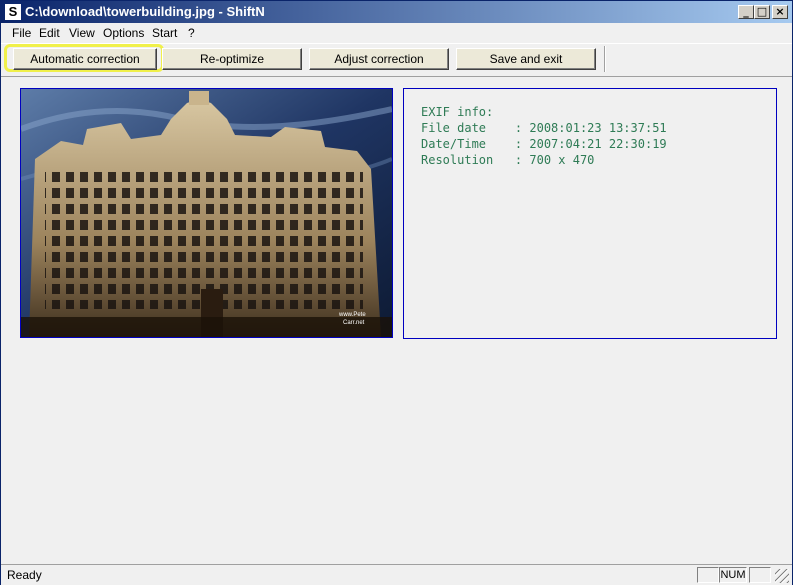  Describe the element at coordinates (85, 59) in the screenshot. I see `automatic-correction-button: Automatic correction` at that location.